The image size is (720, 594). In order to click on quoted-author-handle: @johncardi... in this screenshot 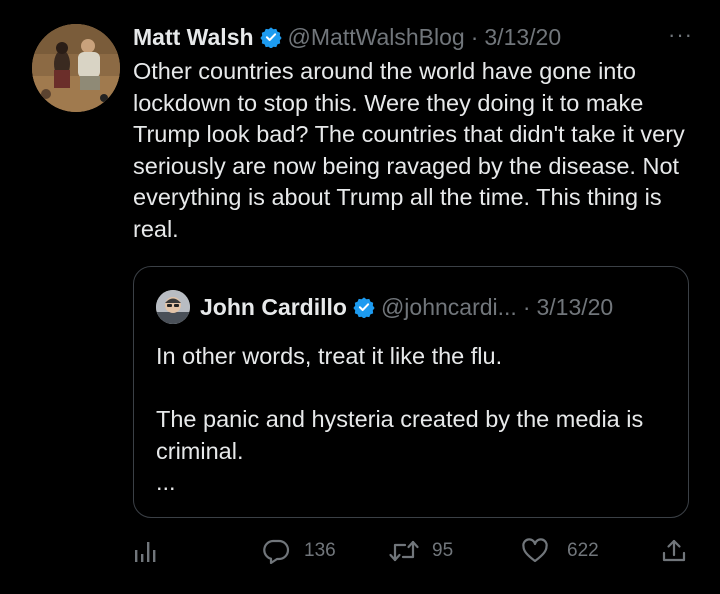, I will do `click(448, 306)`.